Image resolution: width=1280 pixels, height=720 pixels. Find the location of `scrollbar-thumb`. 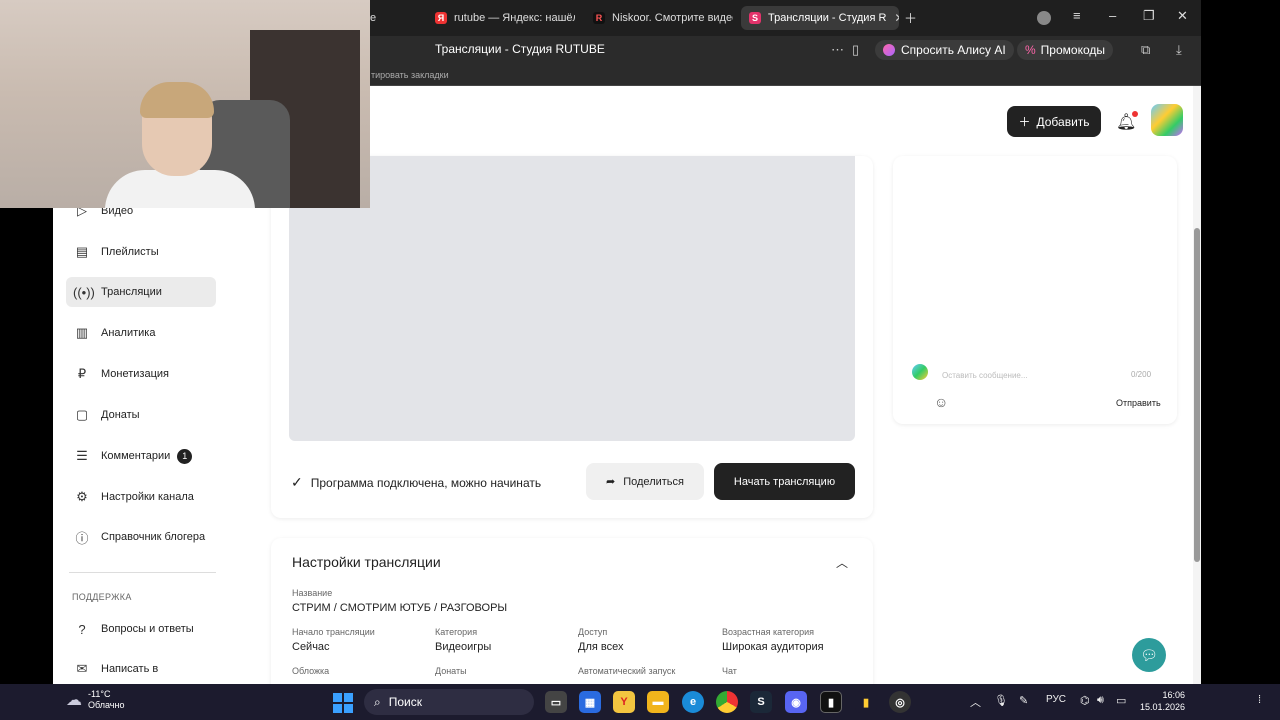

scrollbar-thumb is located at coordinates (1197, 395).